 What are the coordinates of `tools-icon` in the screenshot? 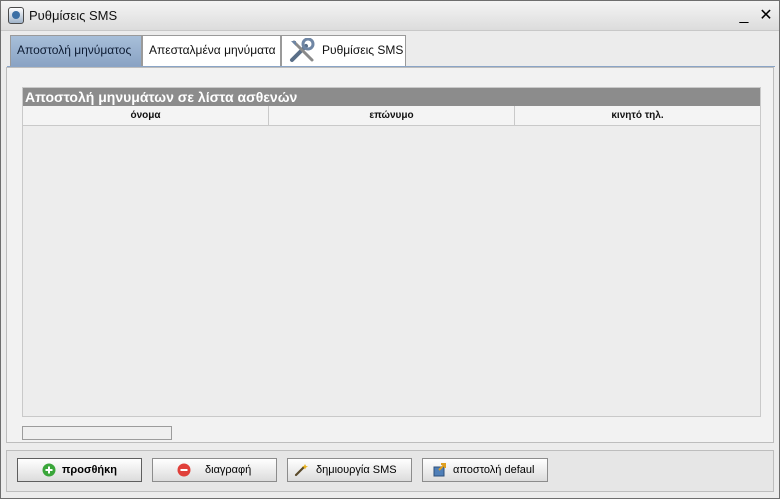 It's located at (302, 50).